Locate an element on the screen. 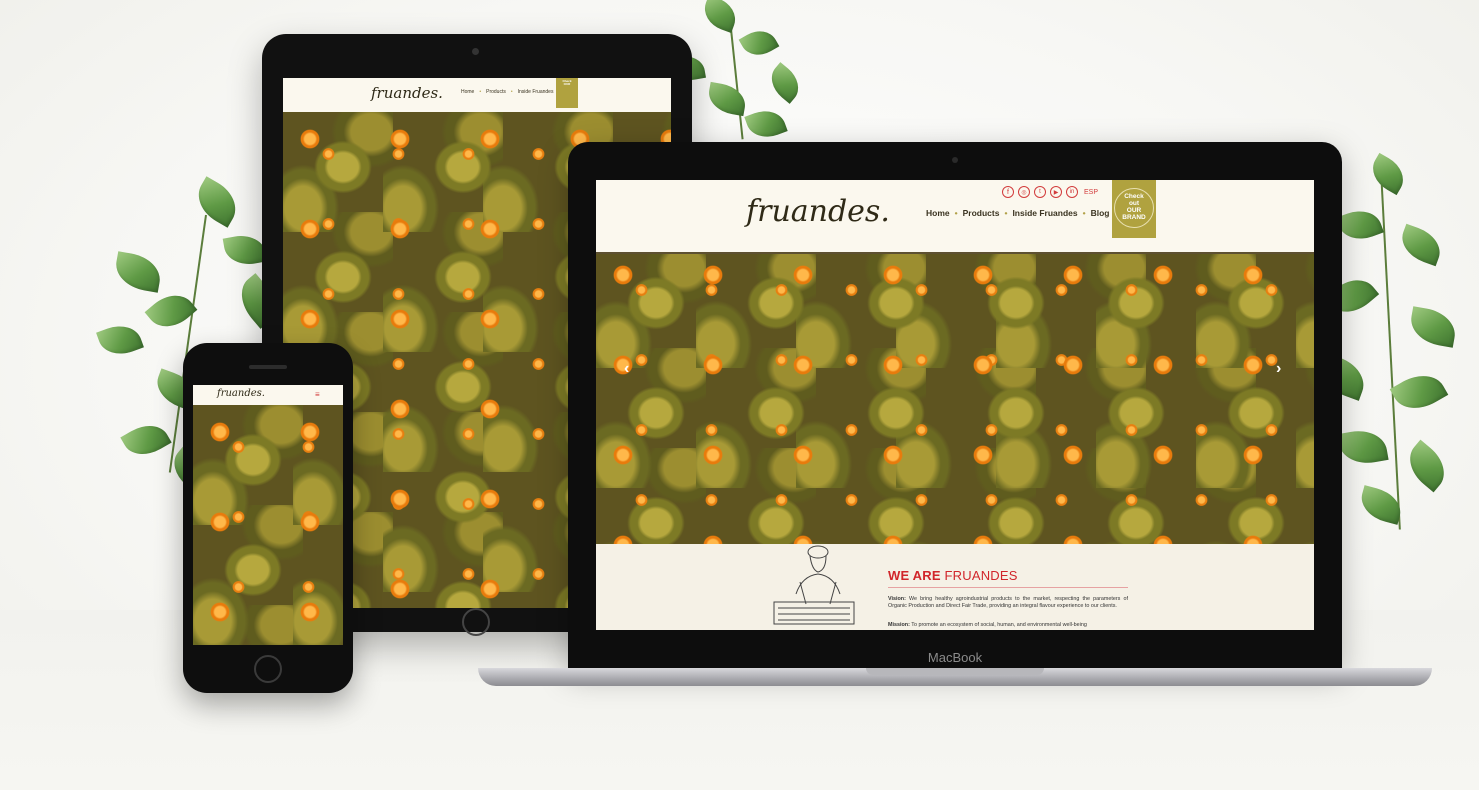 The image size is (1479, 790). main-nav: Home • Products • Inside Fruandes • Blog is located at coordinates (1018, 213).